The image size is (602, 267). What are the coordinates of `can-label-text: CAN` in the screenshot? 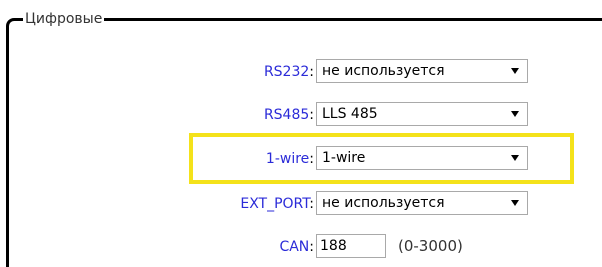 It's located at (294, 247).